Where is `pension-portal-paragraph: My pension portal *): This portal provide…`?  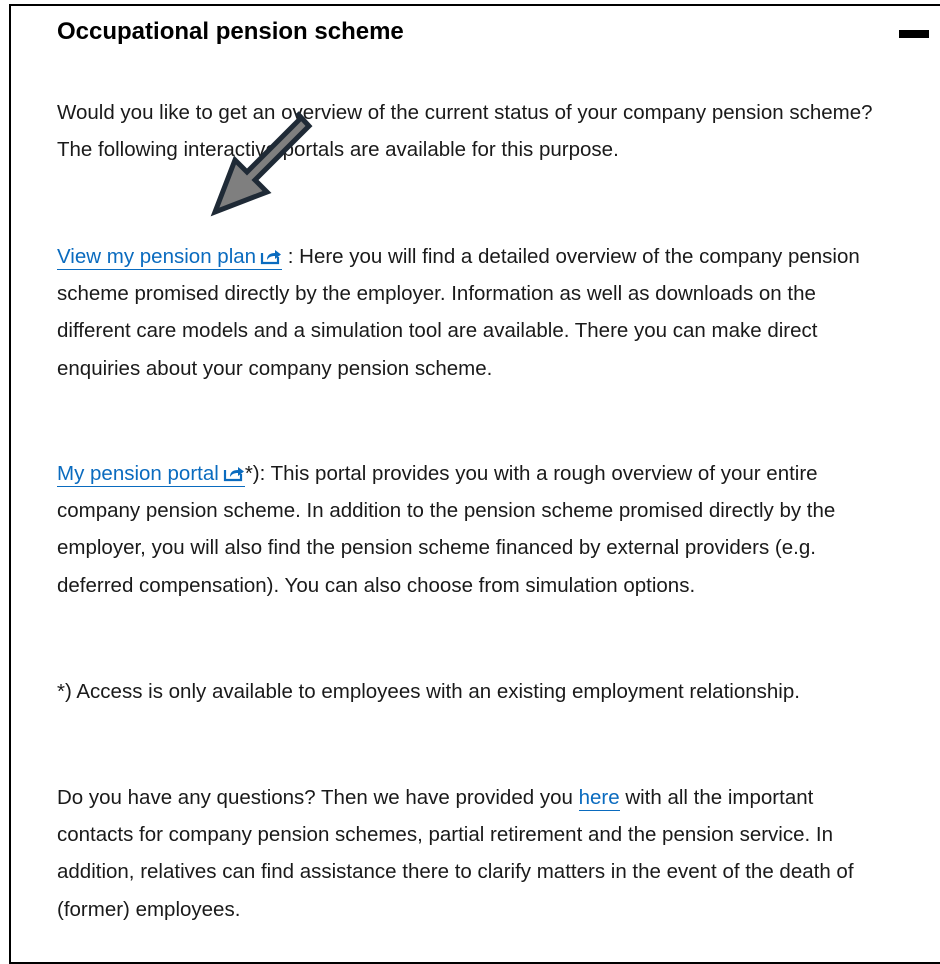
pension-portal-paragraph: My pension portal *): This portal provide… is located at coordinates (472, 529).